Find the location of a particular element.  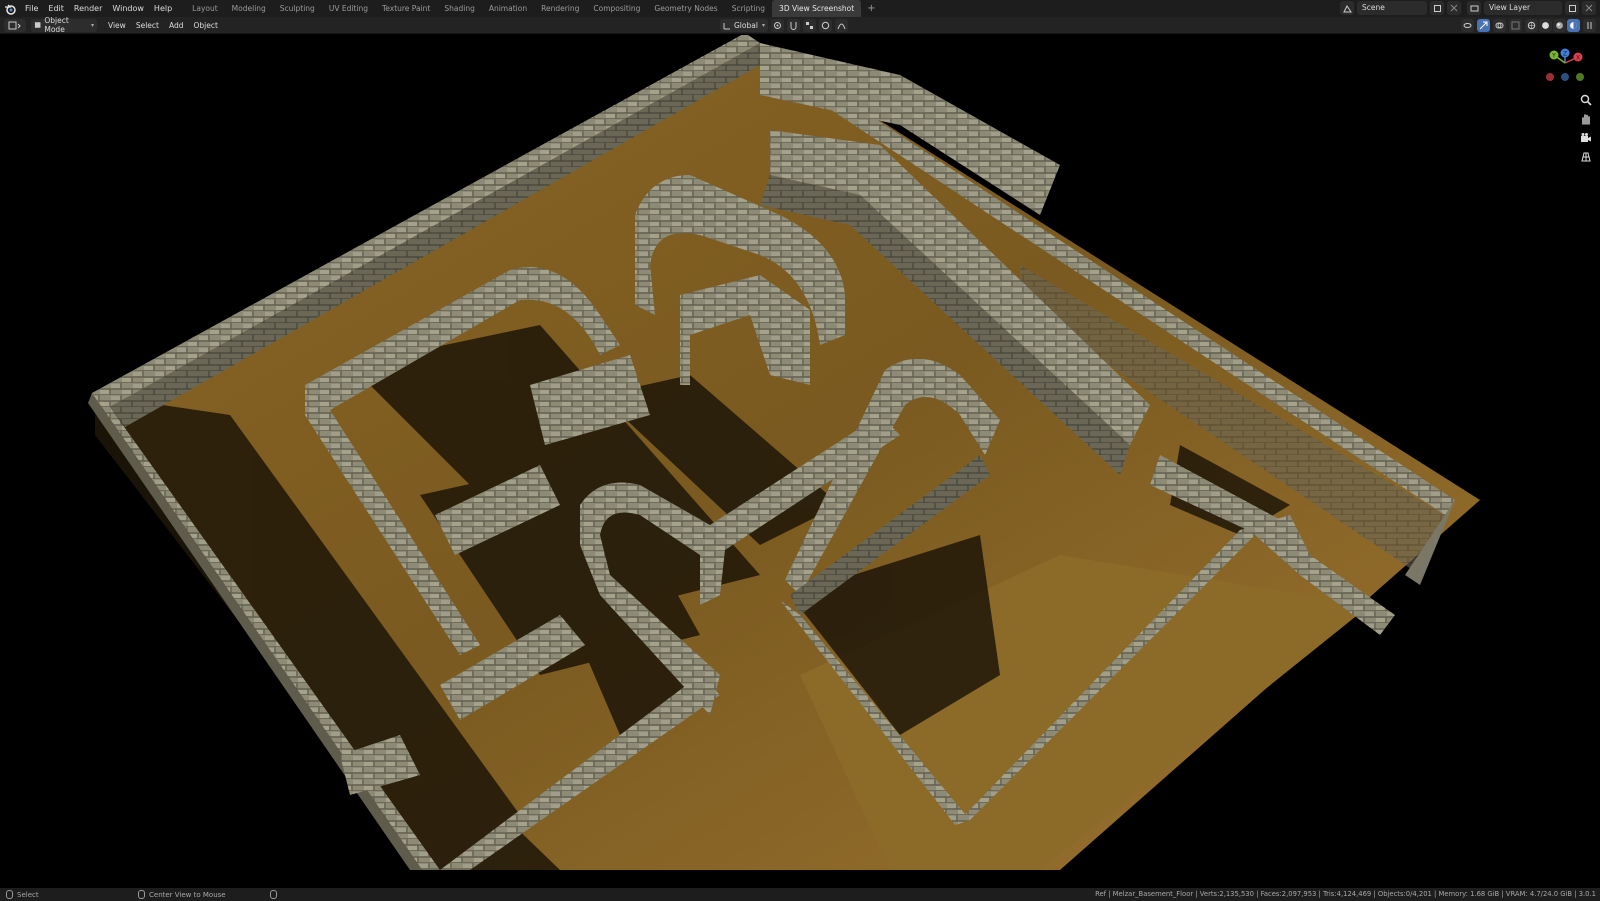

close-view-layer-icon is located at coordinates (1589, 8).